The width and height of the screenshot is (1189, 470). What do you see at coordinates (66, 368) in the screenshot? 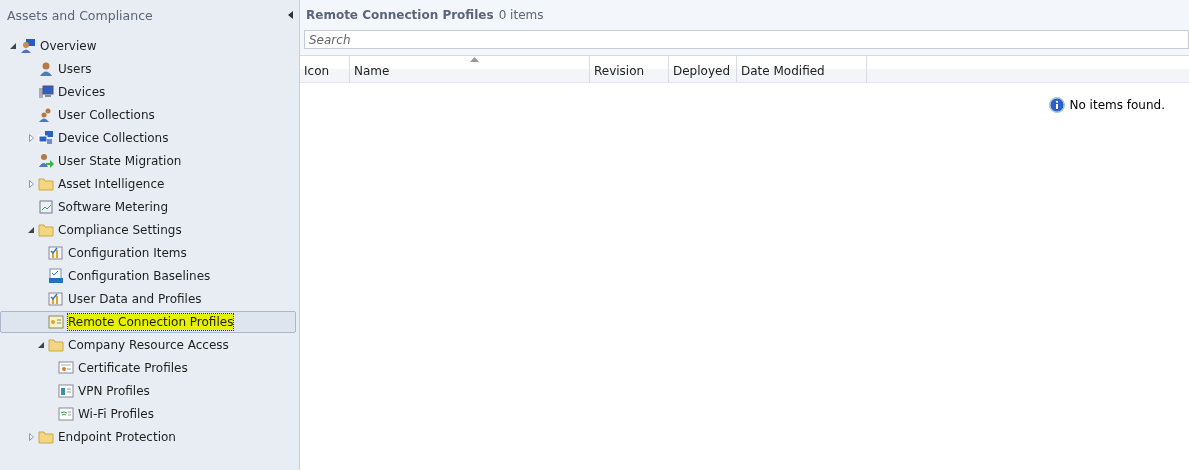
I see `certificate-icon` at bounding box center [66, 368].